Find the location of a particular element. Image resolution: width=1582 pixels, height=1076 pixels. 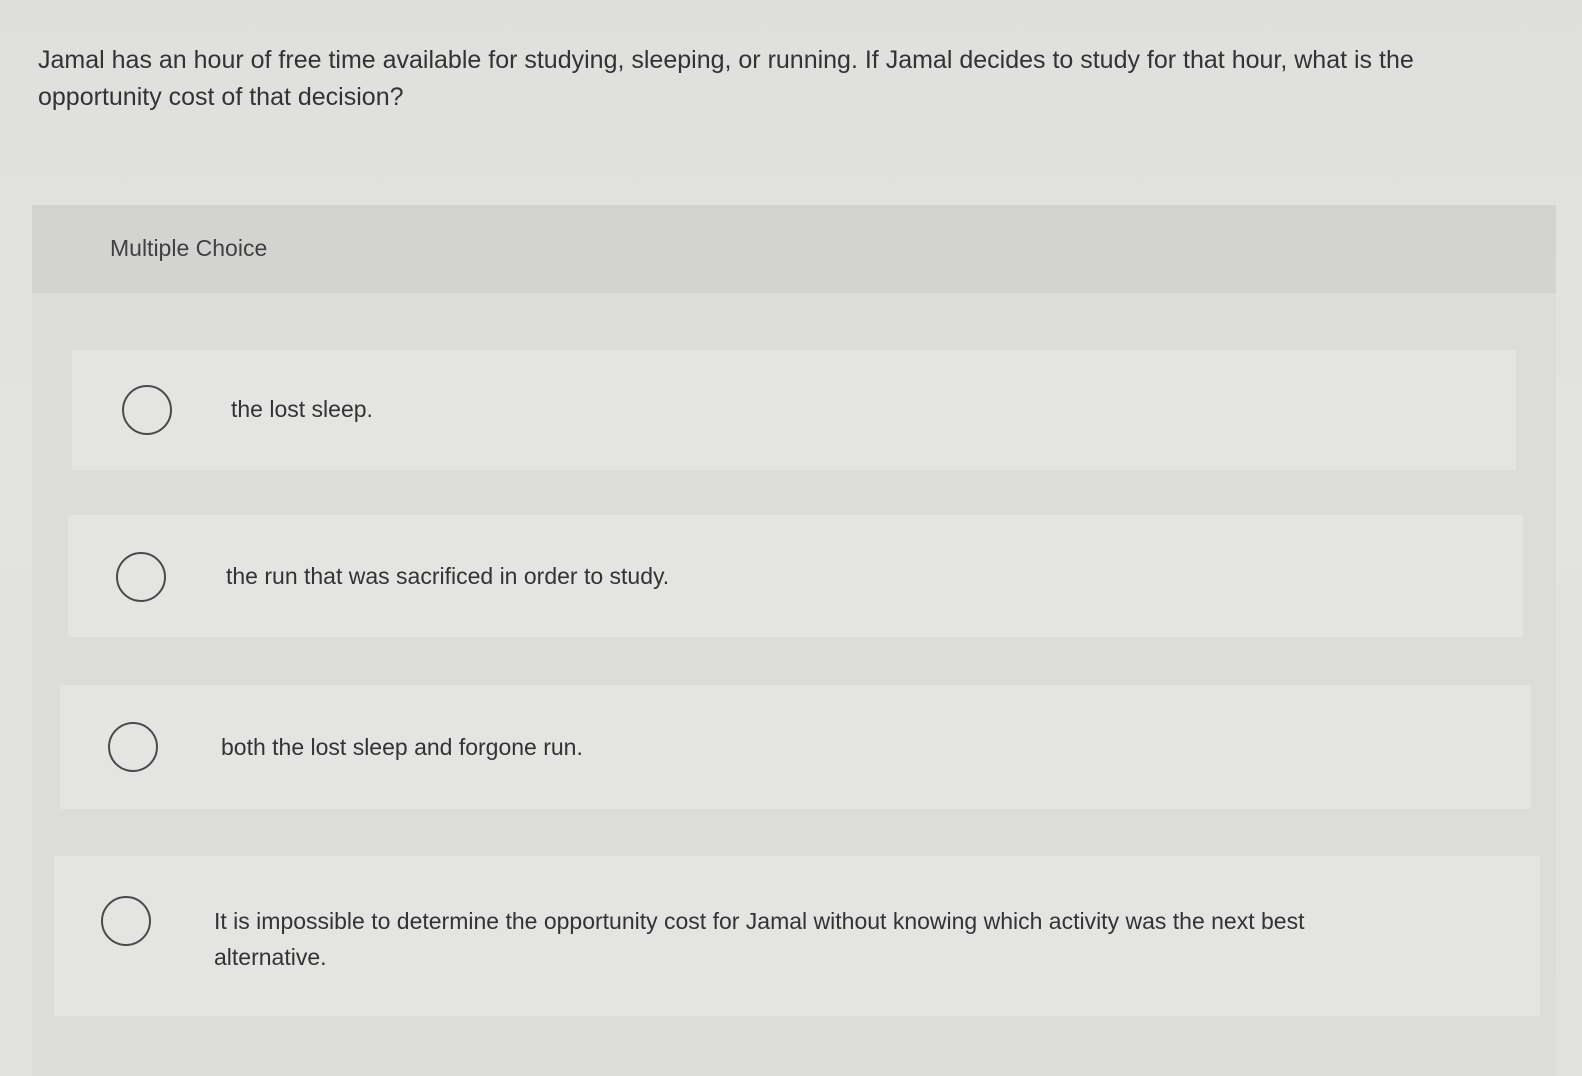

option-3-label: both the lost sleep and forgone run. is located at coordinates (402, 747).